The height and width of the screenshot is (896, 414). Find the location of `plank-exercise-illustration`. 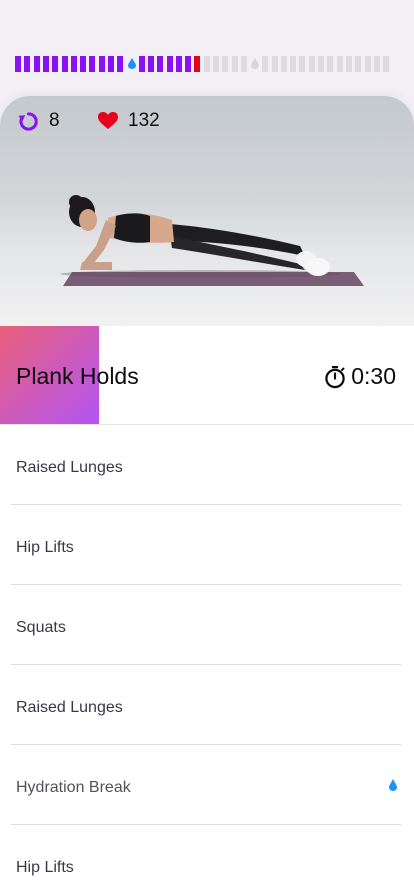

plank-exercise-illustration is located at coordinates (212, 240).